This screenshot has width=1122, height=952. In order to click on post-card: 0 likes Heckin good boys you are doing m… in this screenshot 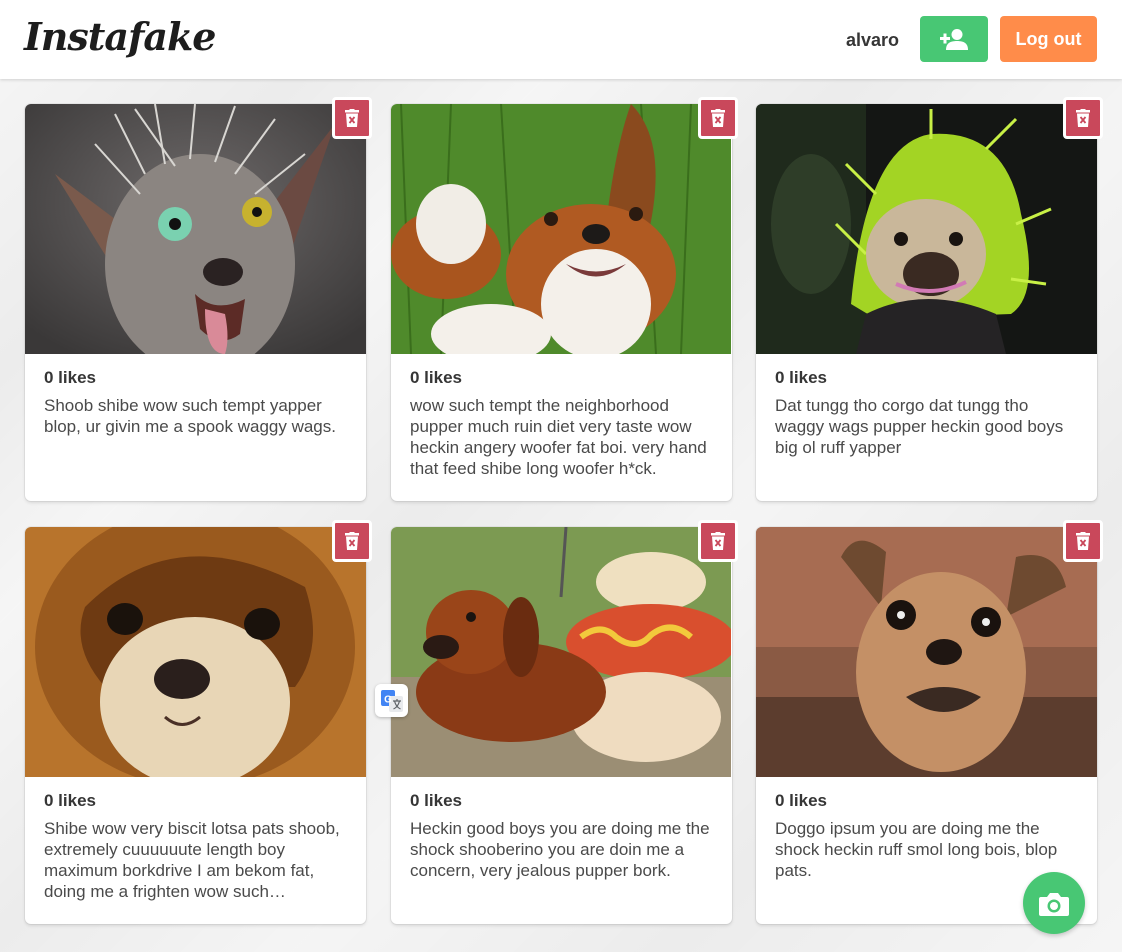, I will do `click(564, 722)`.